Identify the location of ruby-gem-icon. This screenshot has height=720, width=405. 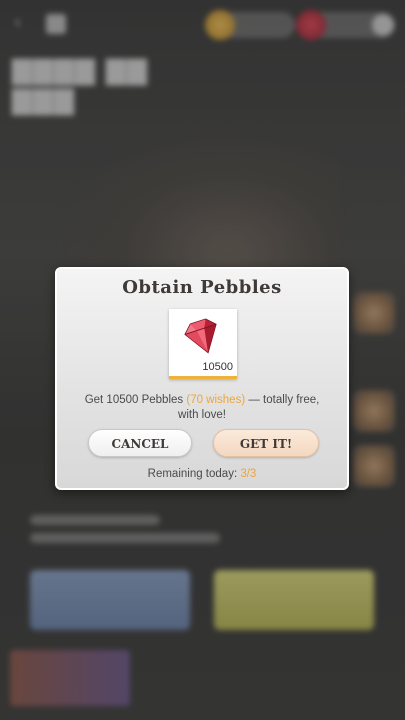
(200, 336).